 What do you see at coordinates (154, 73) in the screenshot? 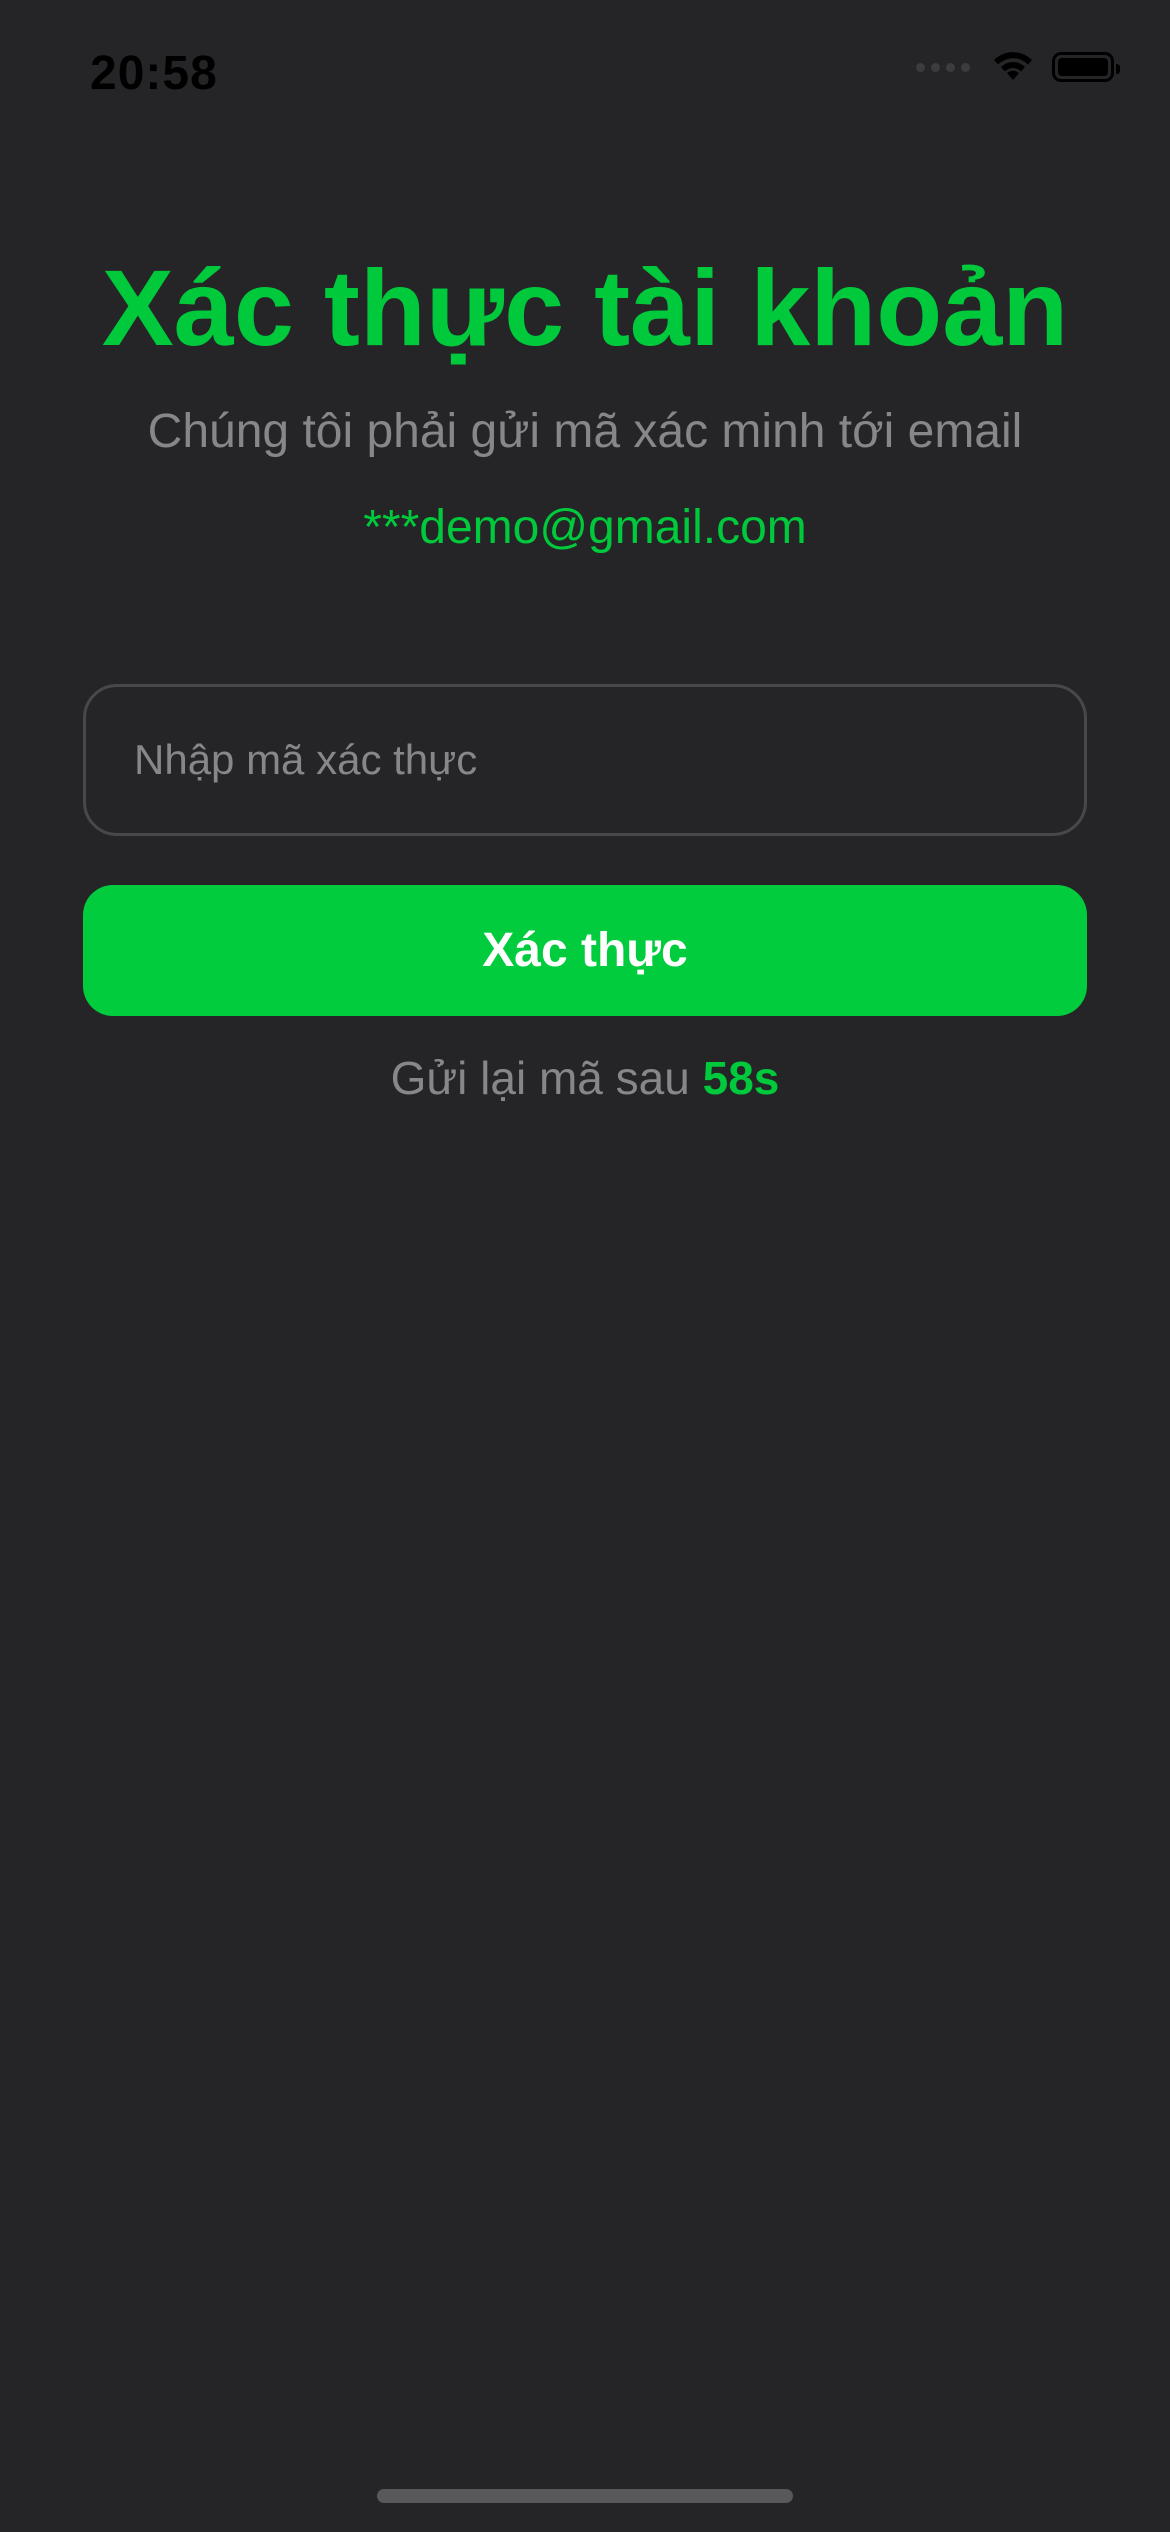
I see `status-time: 20:58` at bounding box center [154, 73].